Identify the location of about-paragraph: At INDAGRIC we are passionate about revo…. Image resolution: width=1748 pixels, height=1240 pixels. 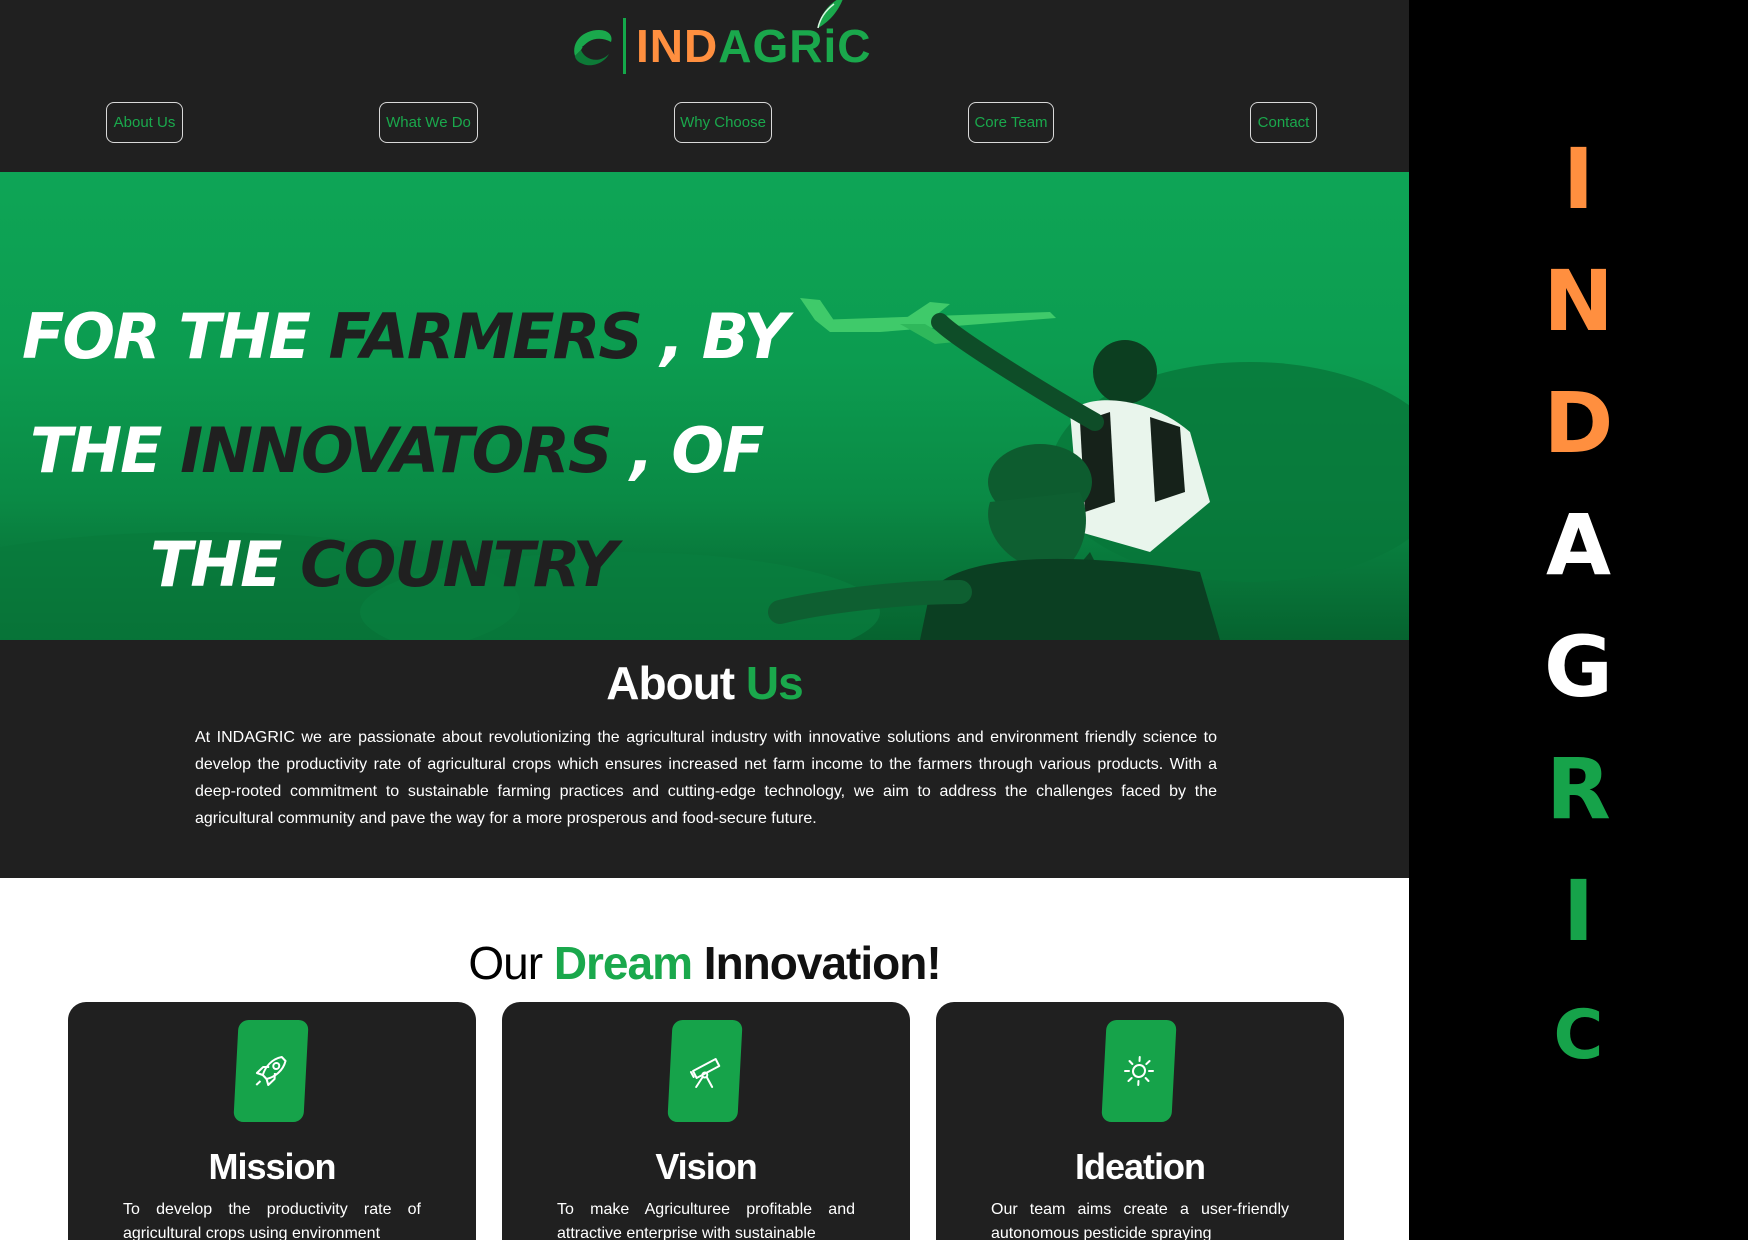
(706, 778).